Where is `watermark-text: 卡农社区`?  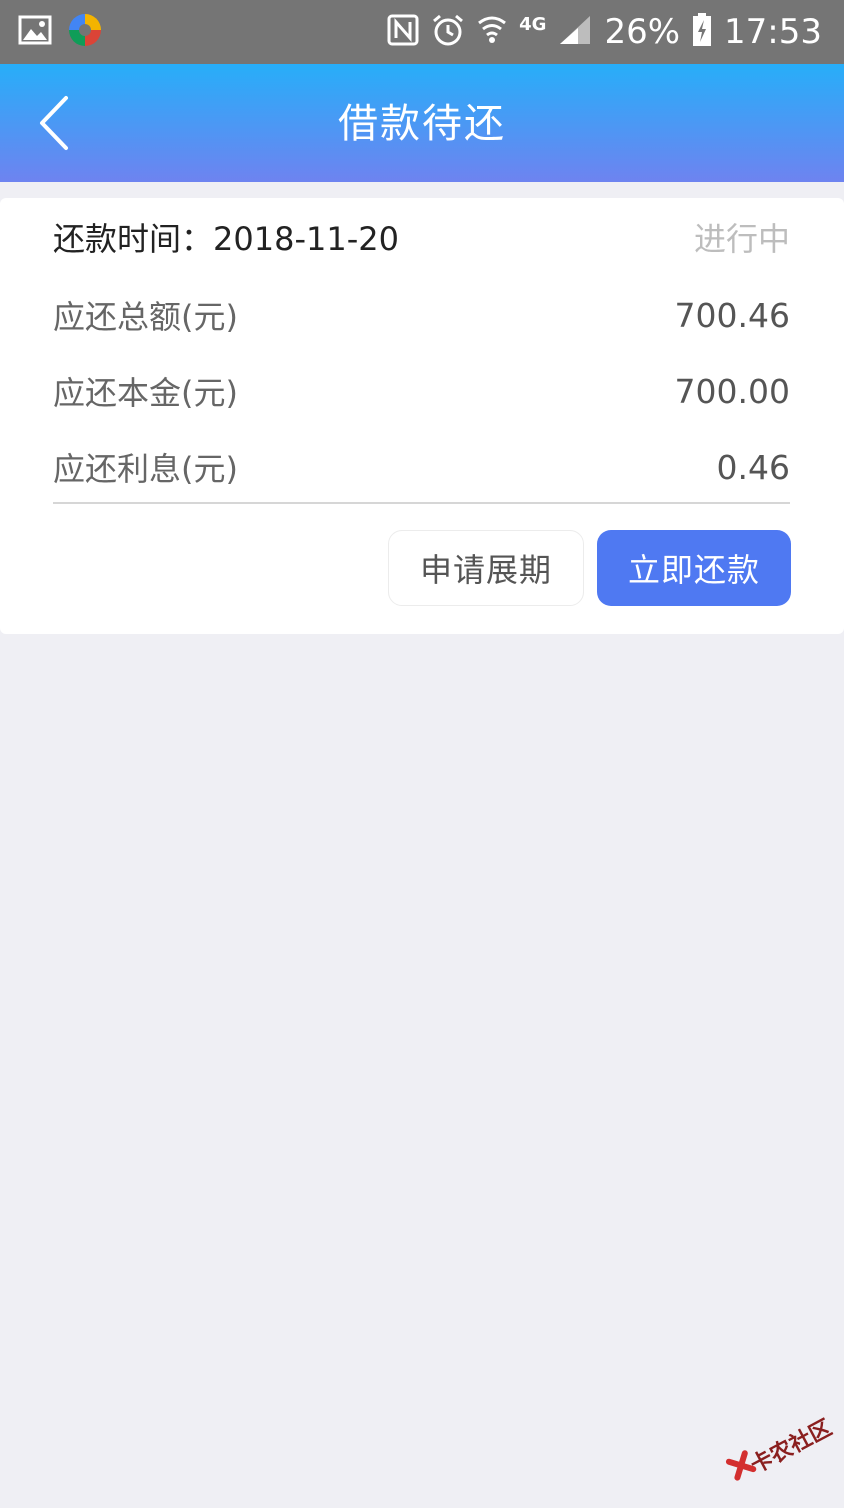
watermark-text: 卡农社区 is located at coordinates (791, 1447).